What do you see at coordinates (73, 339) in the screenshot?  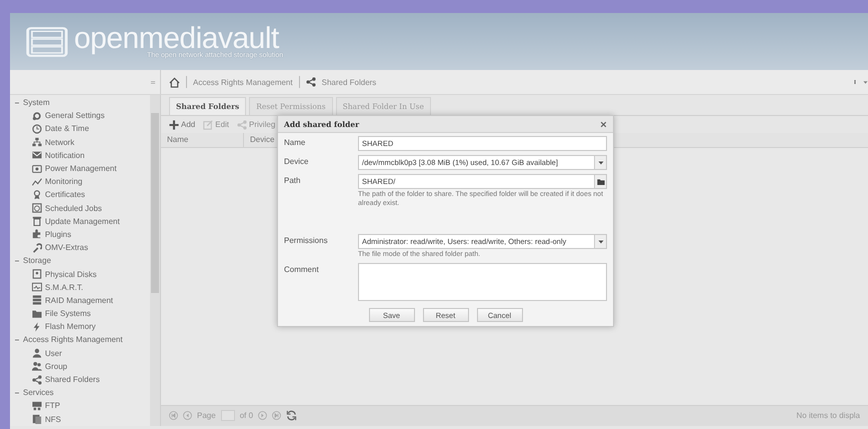 I see `sidebar-group: Access Rights Management` at bounding box center [73, 339].